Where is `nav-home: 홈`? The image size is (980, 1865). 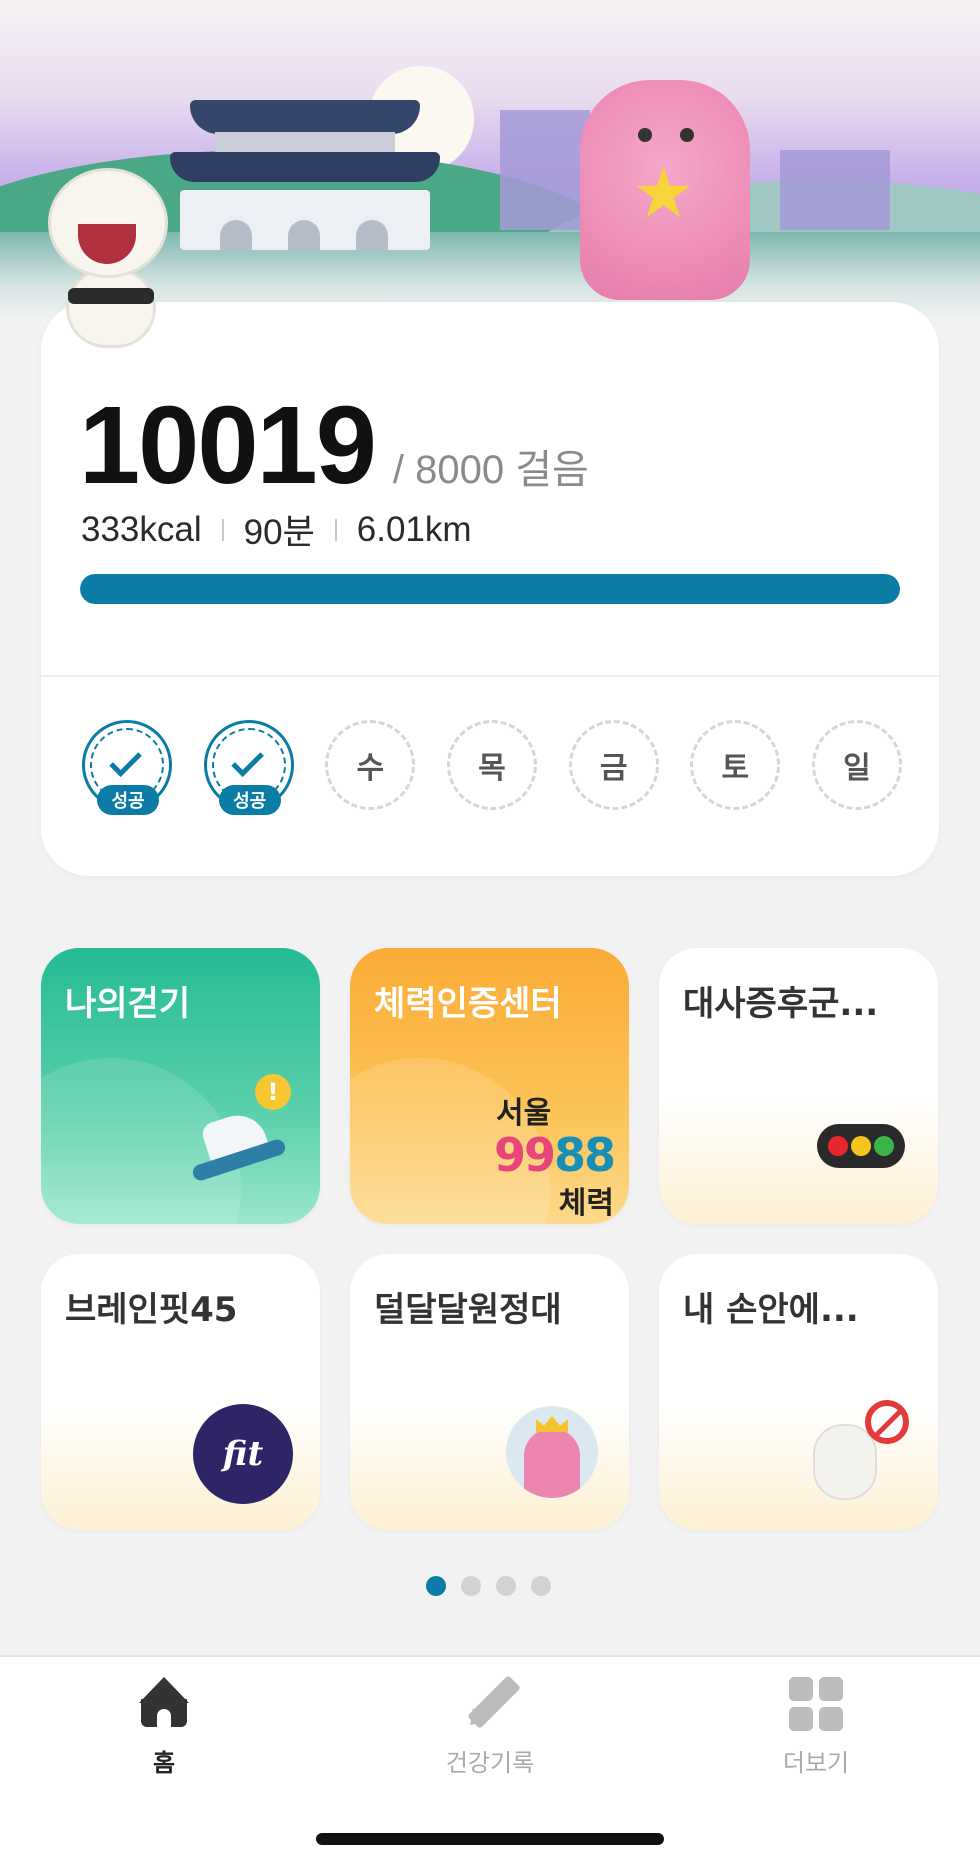
nav-home: 홈 is located at coordinates (164, 1726).